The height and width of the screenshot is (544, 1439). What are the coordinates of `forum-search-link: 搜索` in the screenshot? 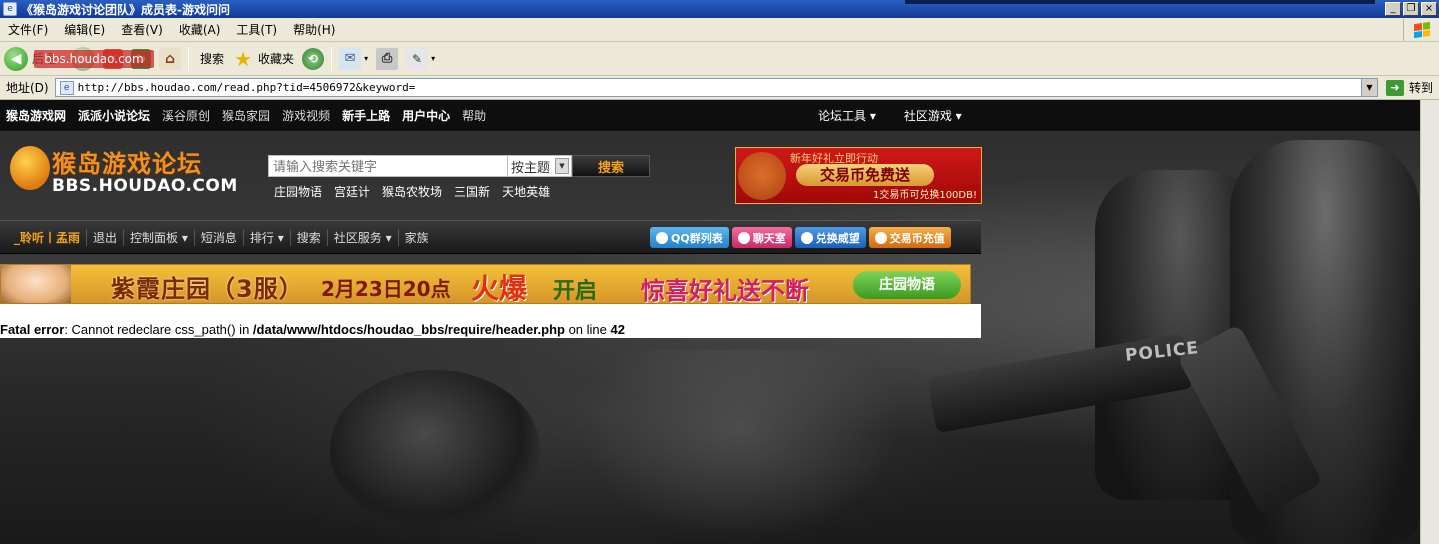 It's located at (309, 237).